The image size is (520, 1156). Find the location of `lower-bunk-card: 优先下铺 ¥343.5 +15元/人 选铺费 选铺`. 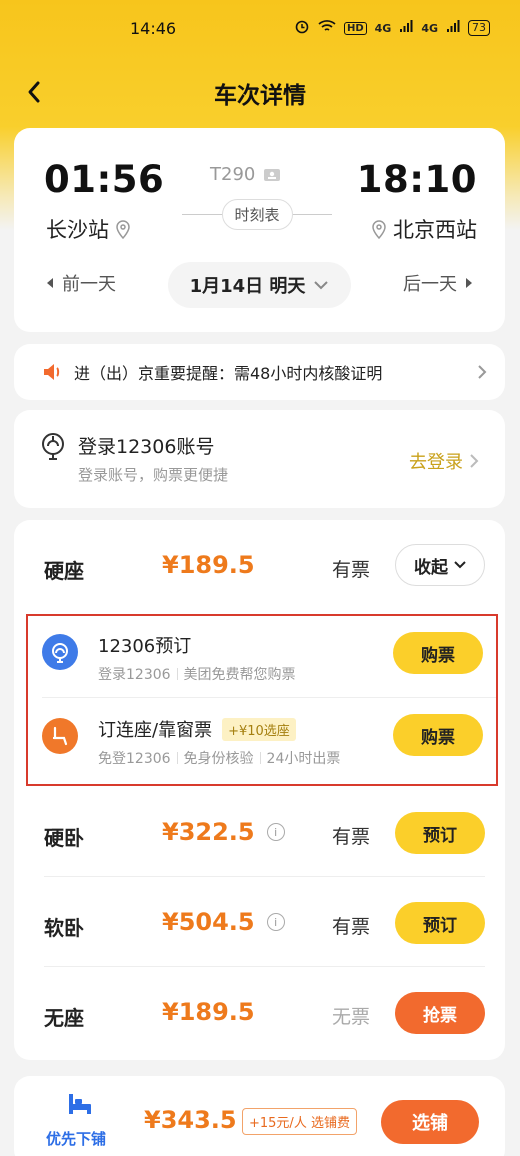

lower-bunk-card: 优先下铺 ¥343.5 +15元/人 选铺费 选铺 is located at coordinates (259, 1116).